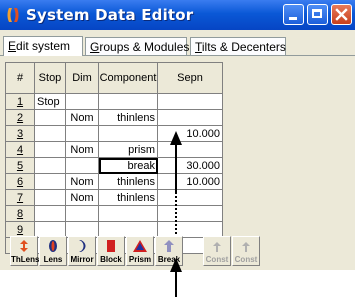 This screenshot has width=355, height=297. What do you see at coordinates (176, 138) in the screenshot?
I see `drag-arrow-upper-head` at bounding box center [176, 138].